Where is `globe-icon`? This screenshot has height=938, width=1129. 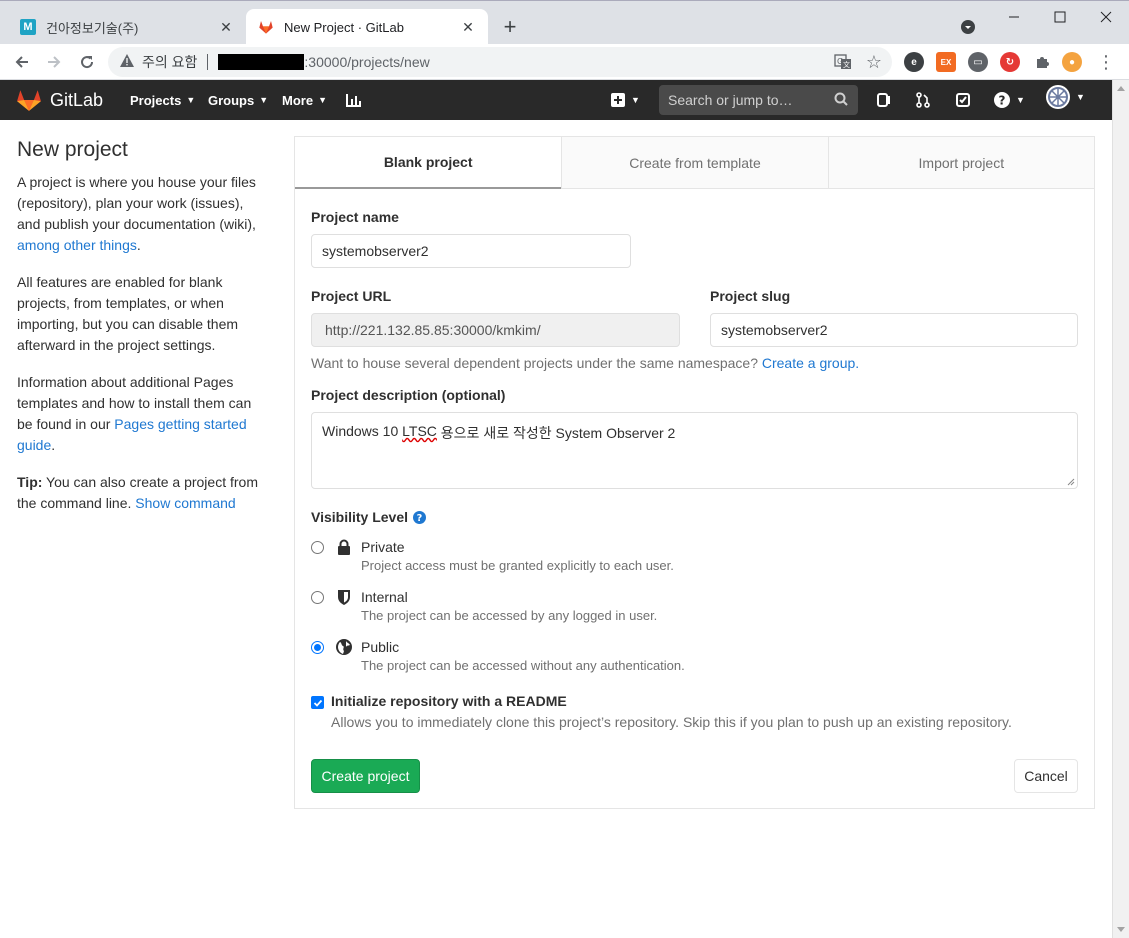
globe-icon is located at coordinates (344, 647).